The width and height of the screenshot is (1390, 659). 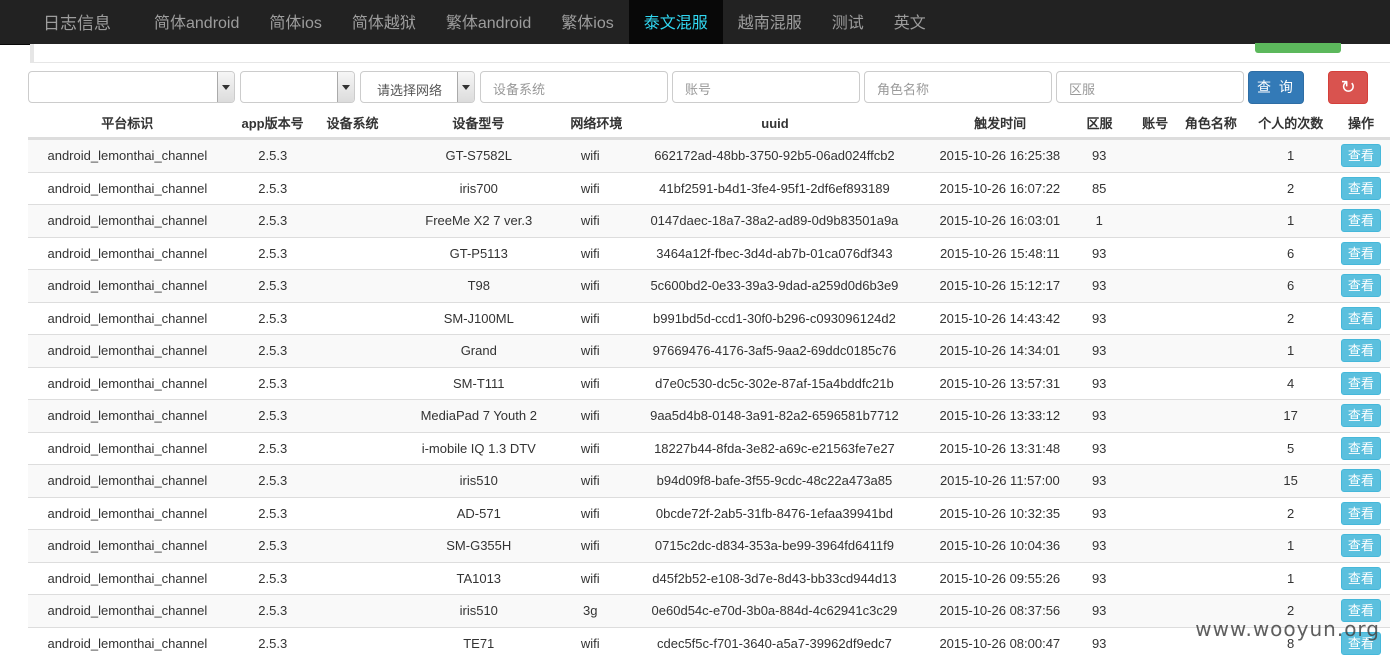 What do you see at coordinates (774, 188) in the screenshot?
I see `cell-uuid: 41bf2591-b4d1-3fe4-95f1-2df6ef893189` at bounding box center [774, 188].